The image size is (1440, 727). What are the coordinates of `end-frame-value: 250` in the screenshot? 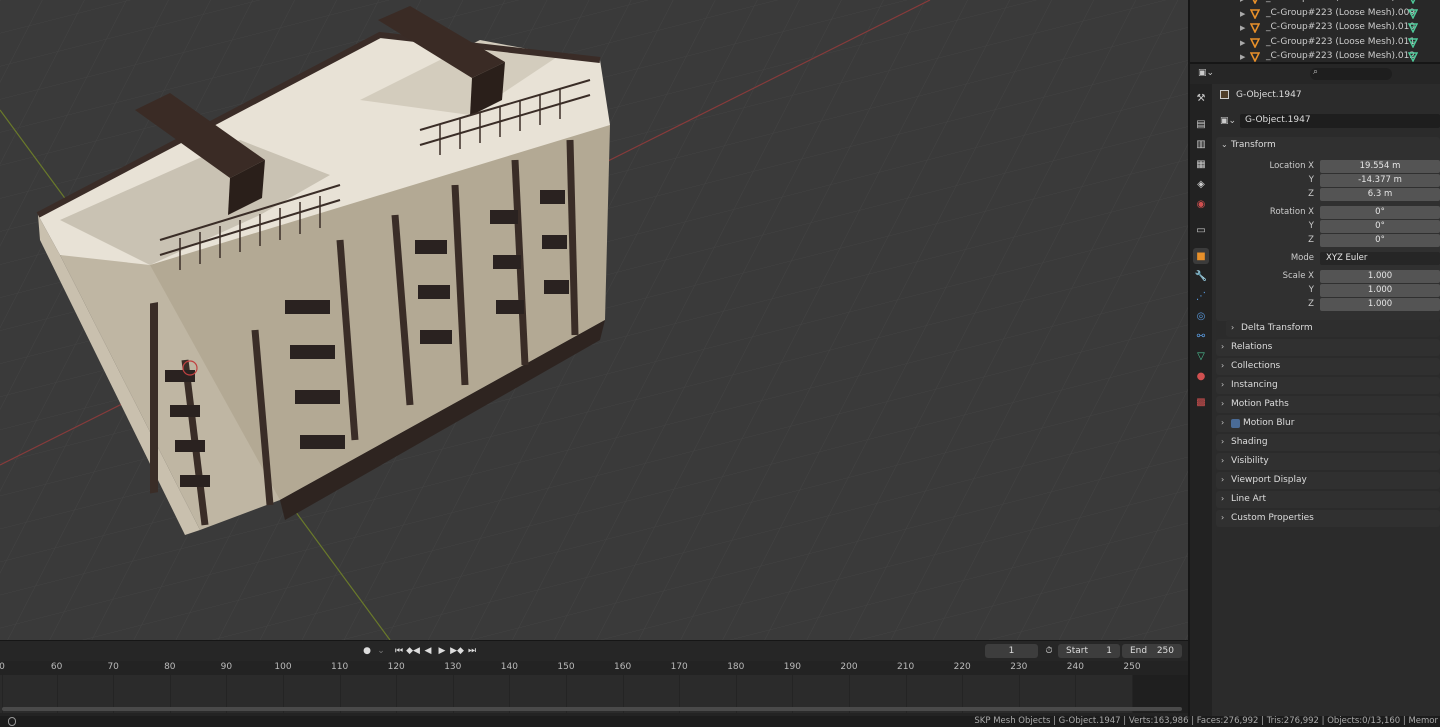 It's located at (1165, 651).